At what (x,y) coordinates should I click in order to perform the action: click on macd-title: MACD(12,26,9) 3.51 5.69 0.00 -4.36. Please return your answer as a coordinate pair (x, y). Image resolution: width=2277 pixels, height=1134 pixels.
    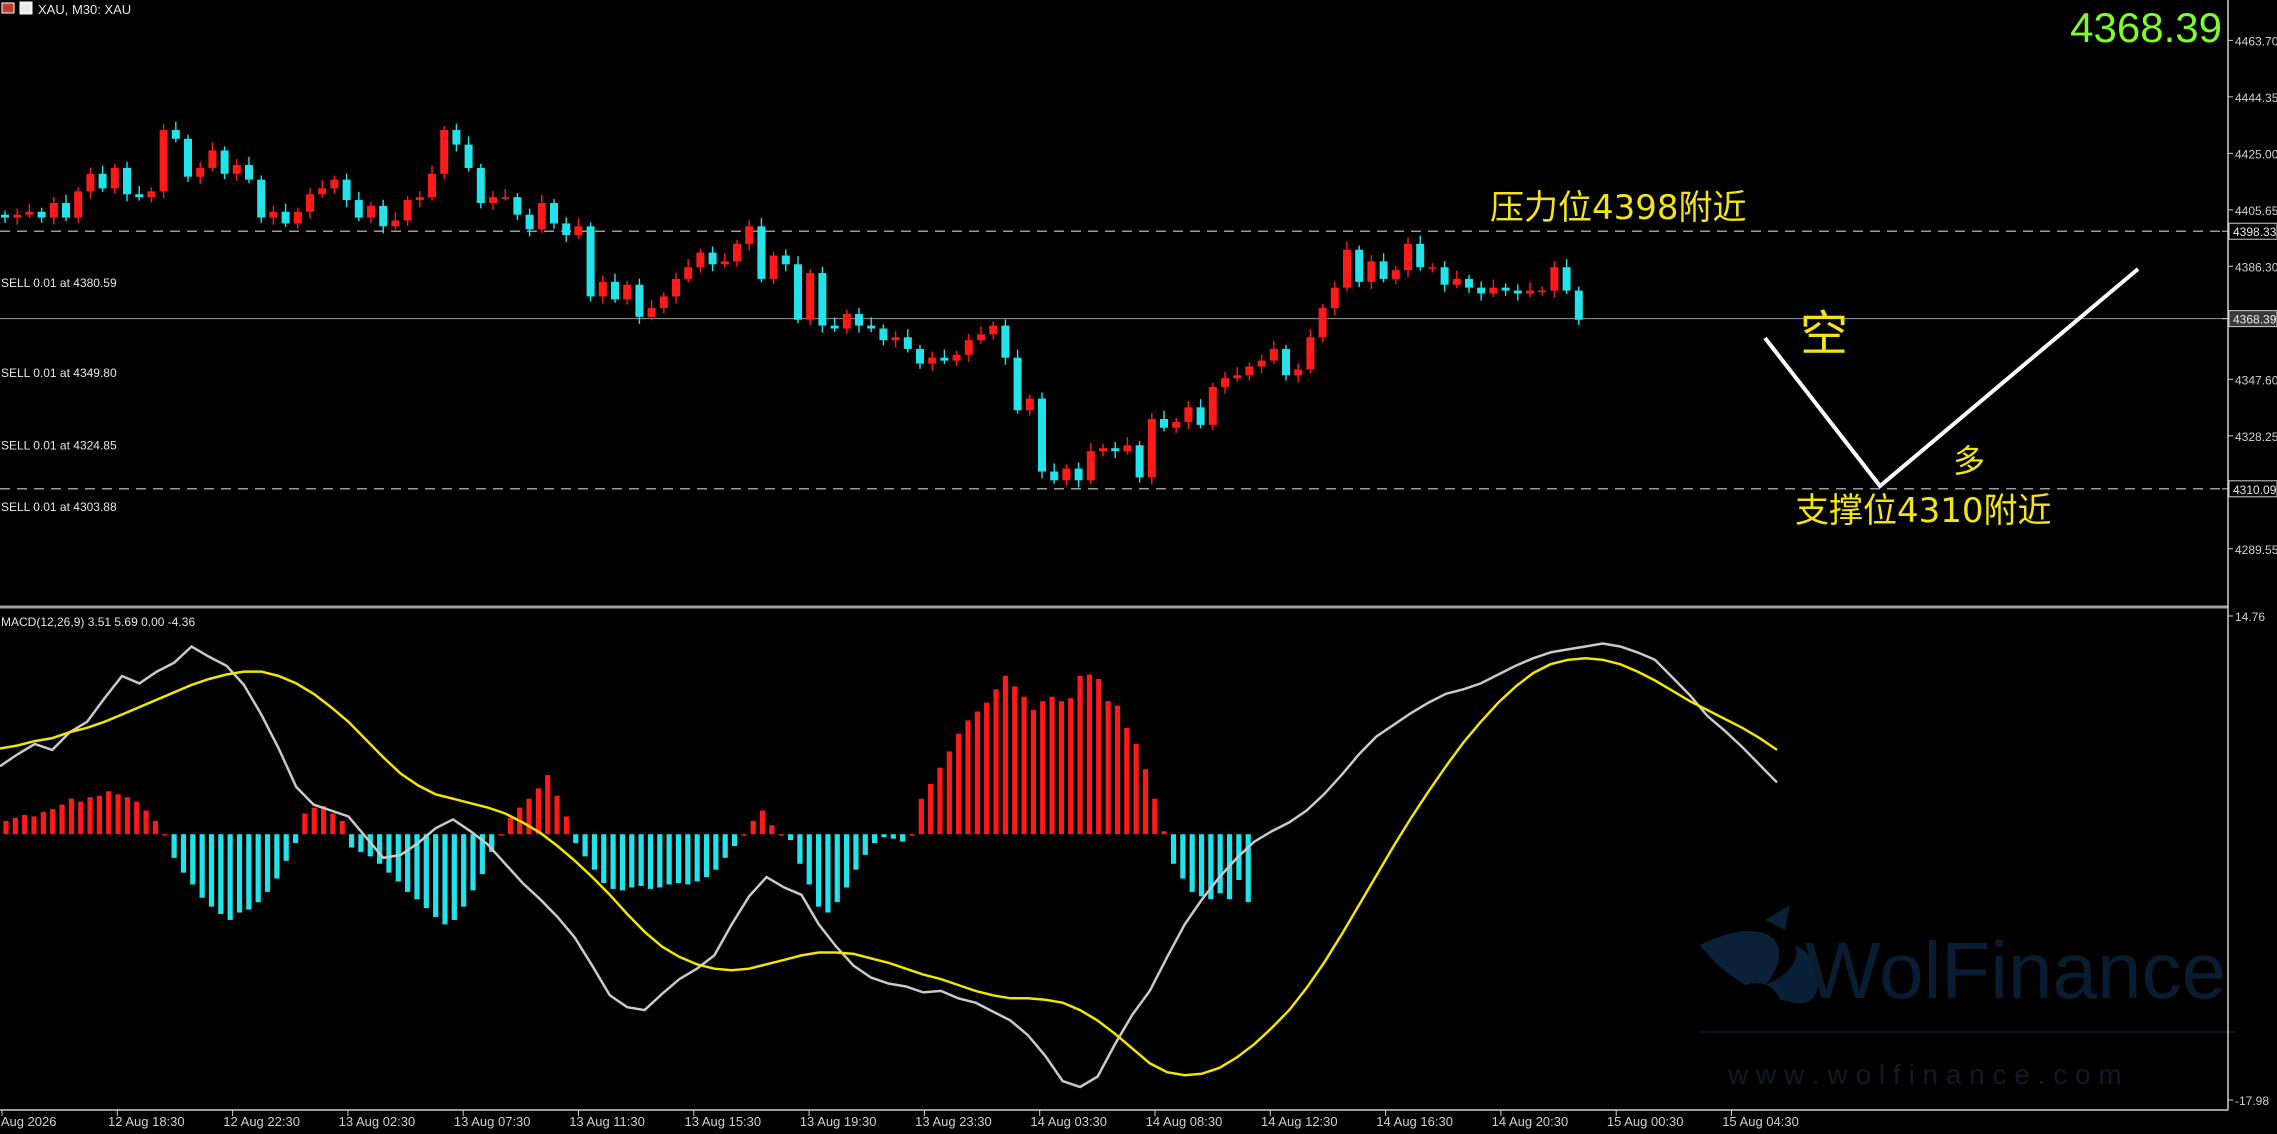
    Looking at the image, I should click on (98, 622).